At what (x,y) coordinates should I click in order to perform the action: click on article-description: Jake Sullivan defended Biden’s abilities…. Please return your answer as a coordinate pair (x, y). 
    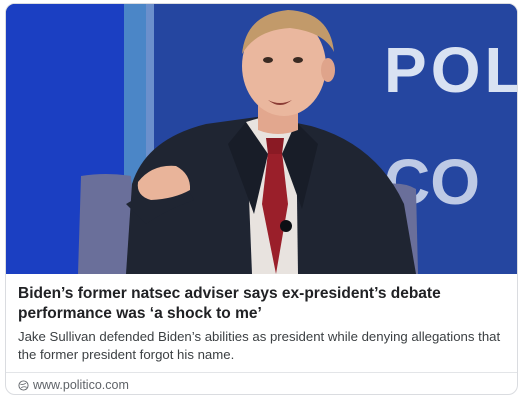
    Looking at the image, I should click on (259, 345).